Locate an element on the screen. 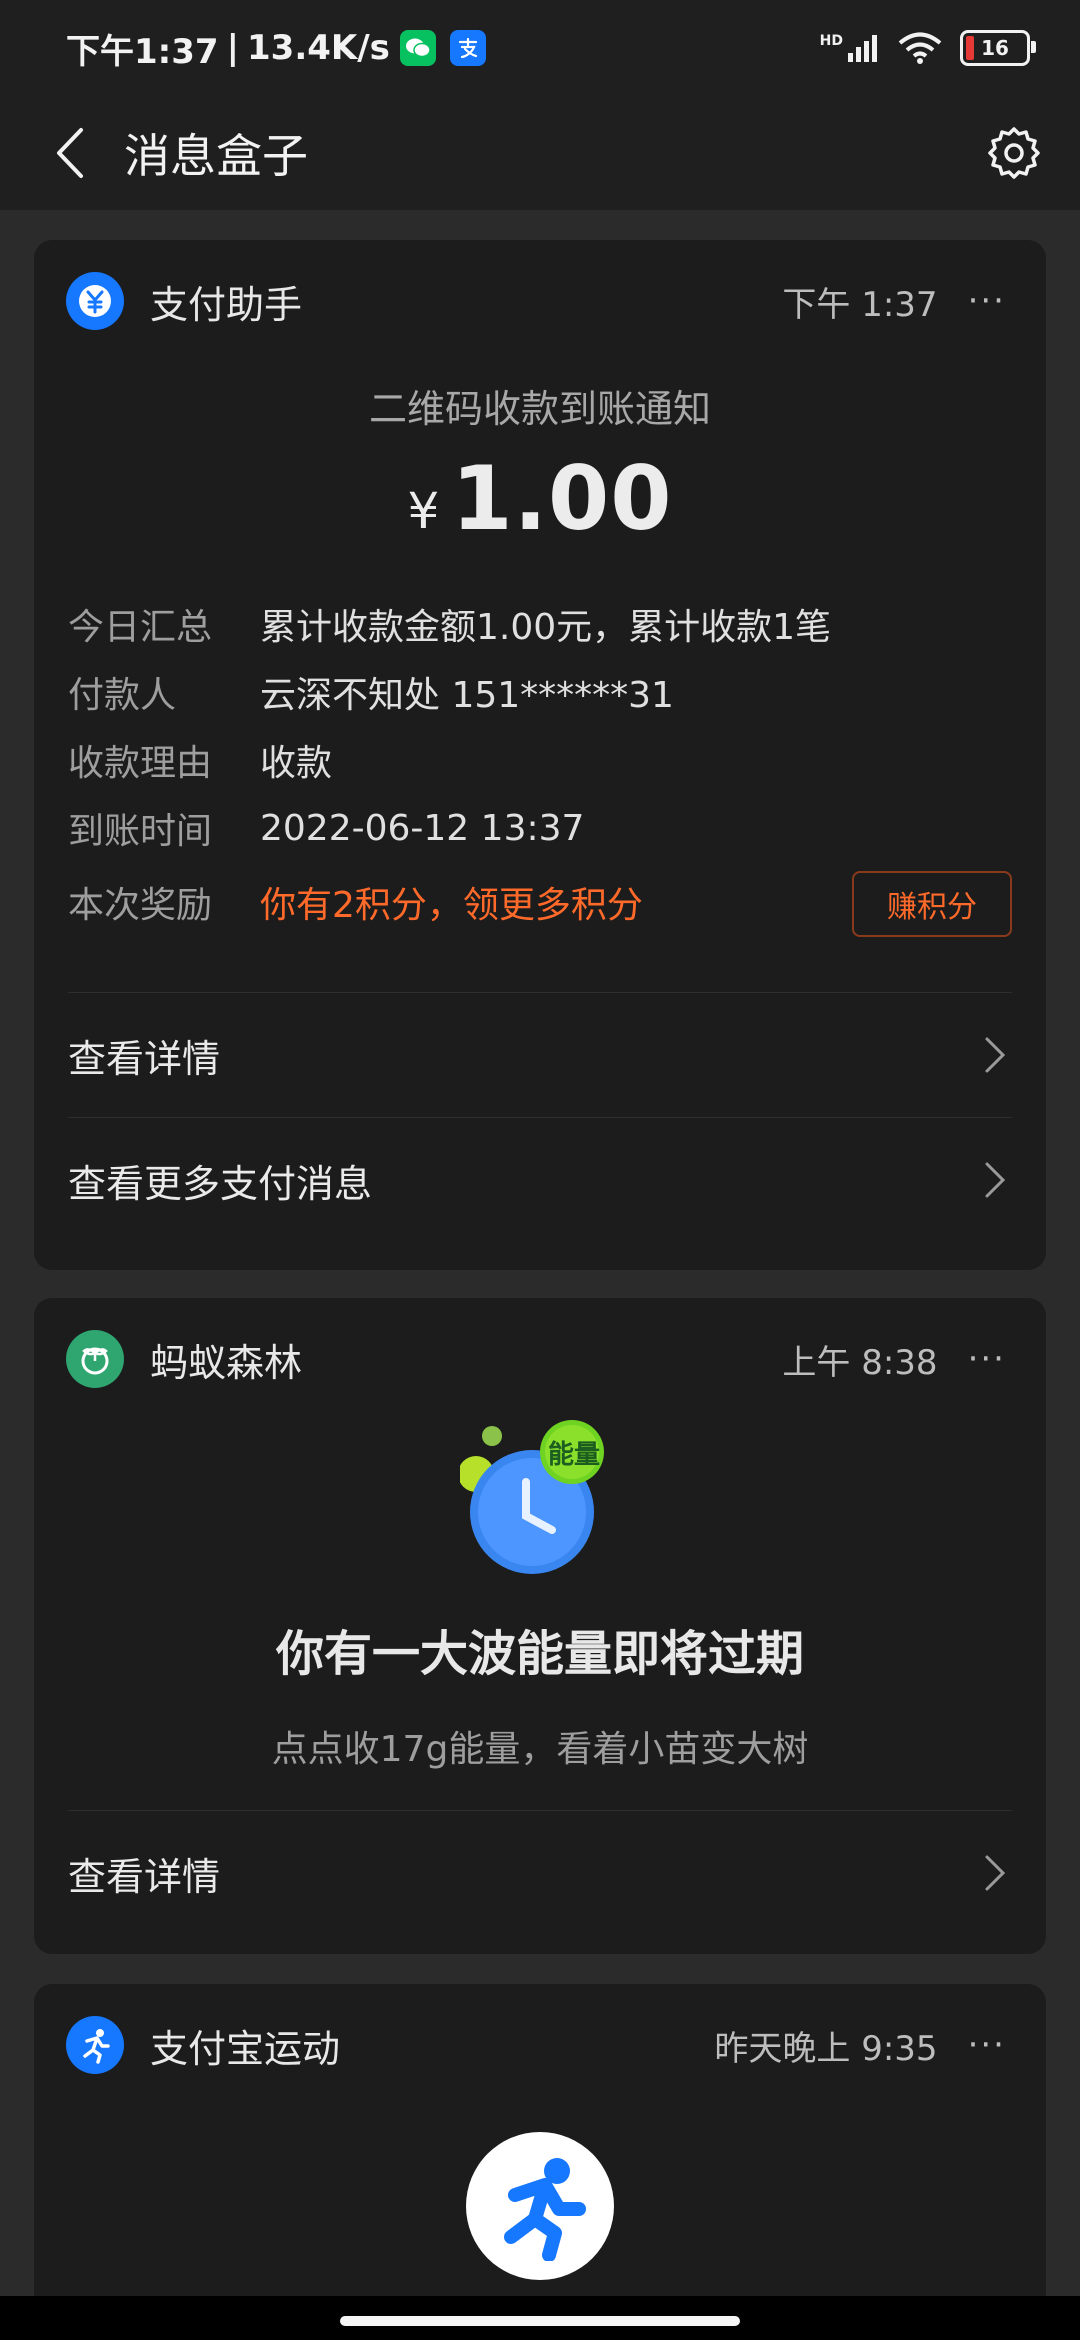 This screenshot has height=2340, width=1080. detail-row-arrival-time: 到账时间 2022-06-12 13:37 is located at coordinates (540, 828).